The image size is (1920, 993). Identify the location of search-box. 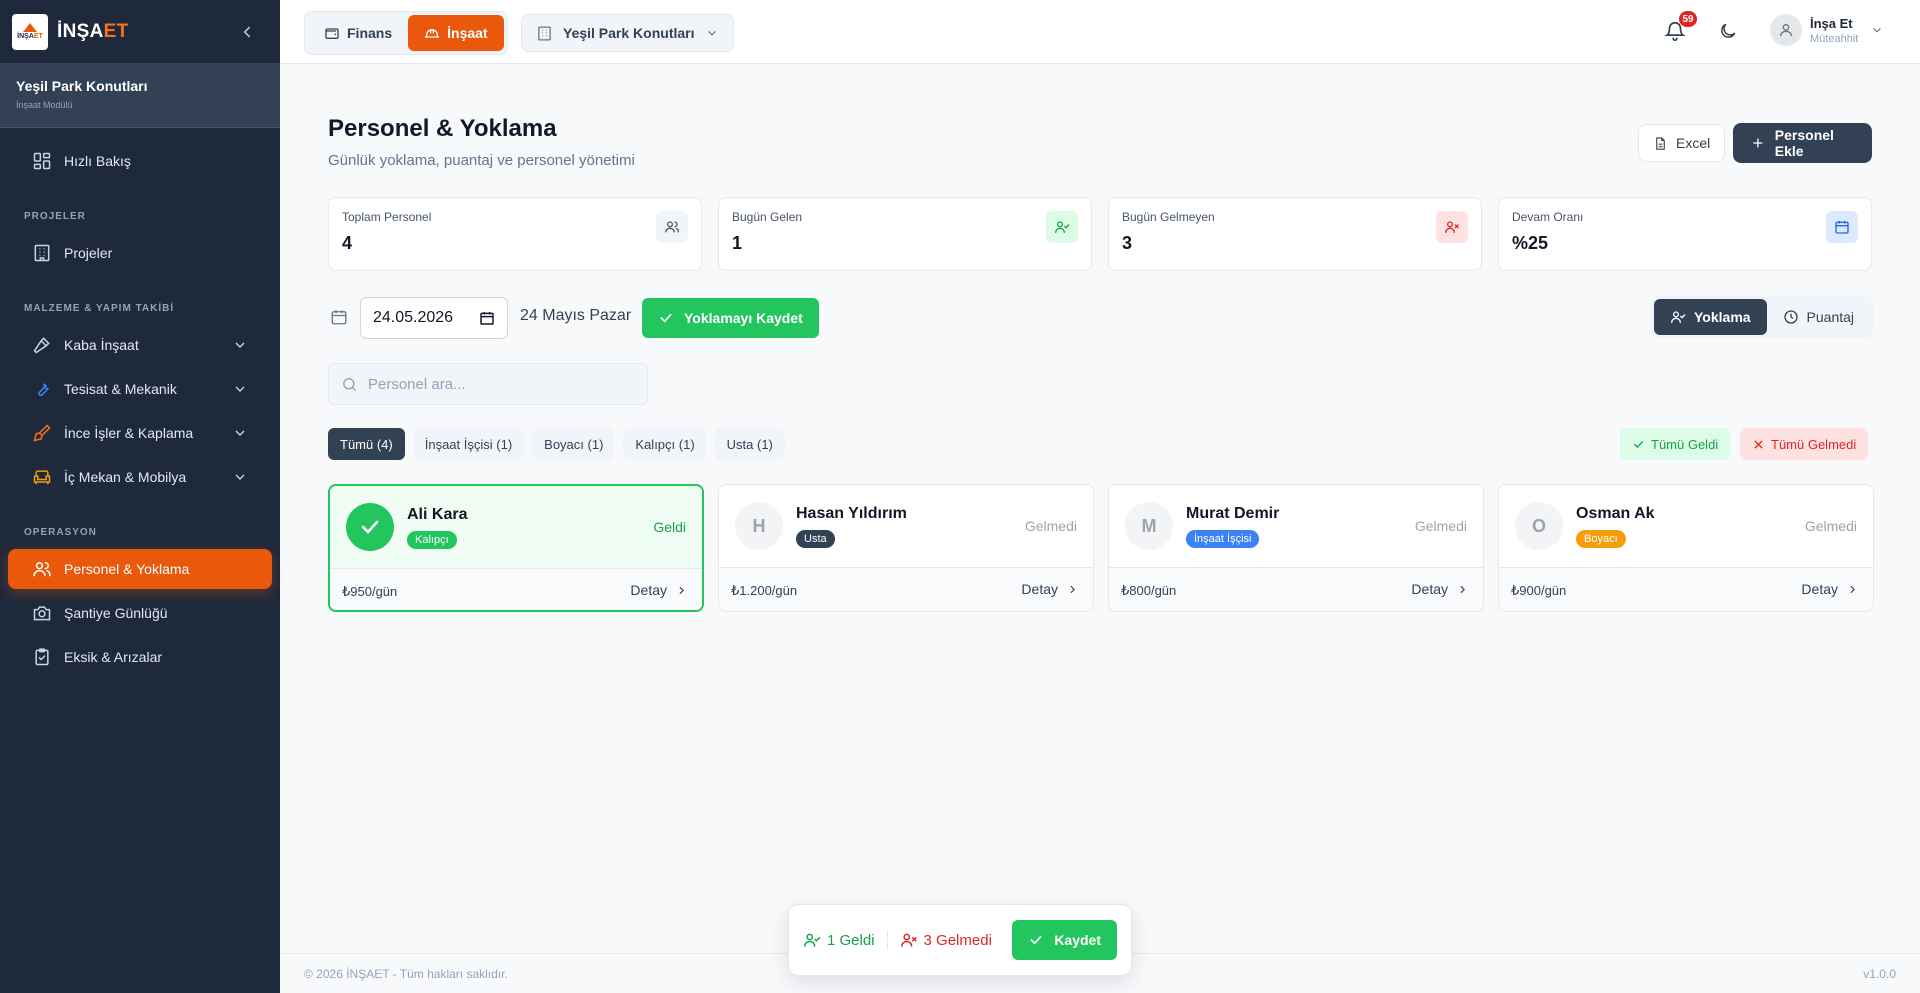
(488, 384).